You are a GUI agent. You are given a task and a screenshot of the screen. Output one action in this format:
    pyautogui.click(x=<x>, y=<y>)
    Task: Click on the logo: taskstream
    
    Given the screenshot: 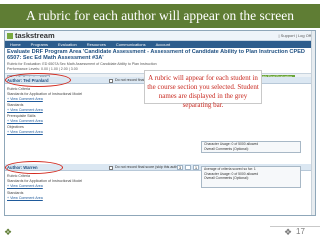 What is the action you would take?
    pyautogui.click(x=31, y=36)
    